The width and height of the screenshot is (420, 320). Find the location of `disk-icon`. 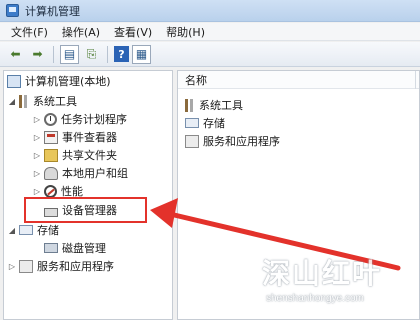

disk-icon is located at coordinates (51, 248).